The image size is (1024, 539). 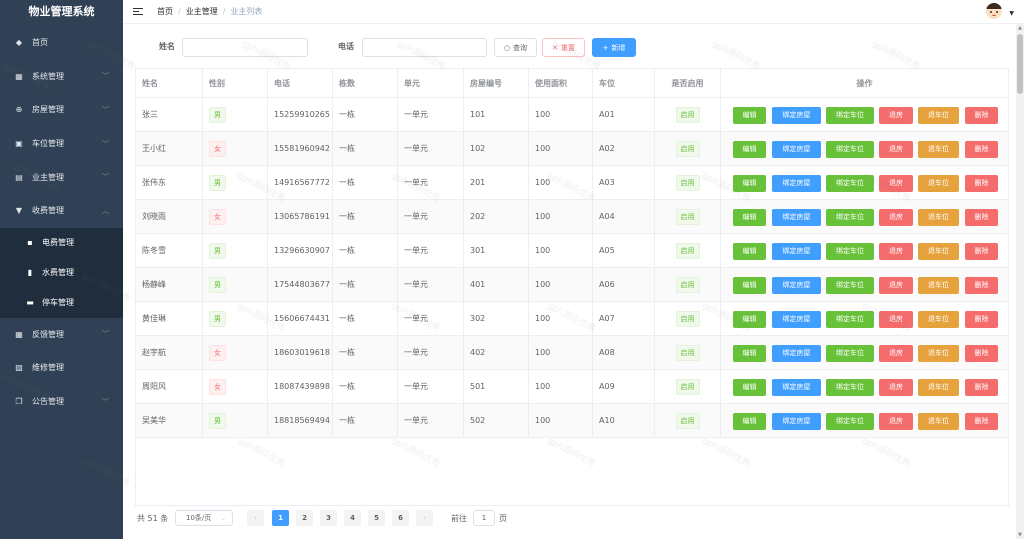 I want to click on page-button-3: 3, so click(x=328, y=518).